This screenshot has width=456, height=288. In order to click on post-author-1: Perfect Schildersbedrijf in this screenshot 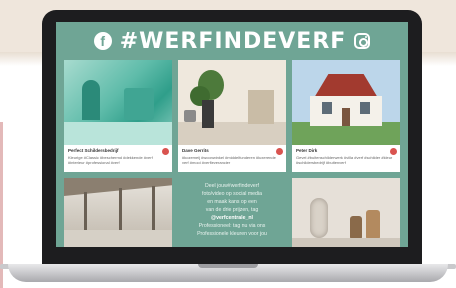, I will do `click(93, 150)`.